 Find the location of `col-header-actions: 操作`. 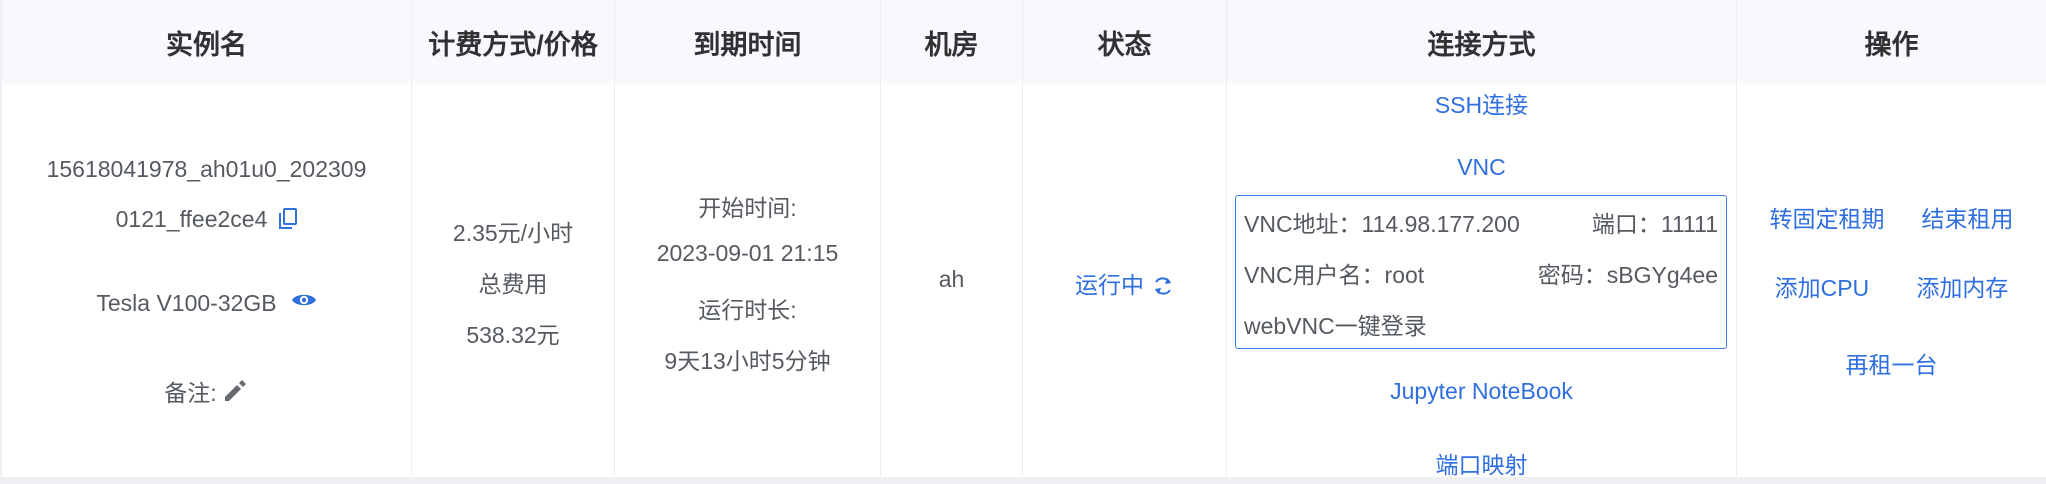

col-header-actions: 操作 is located at coordinates (1891, 44).